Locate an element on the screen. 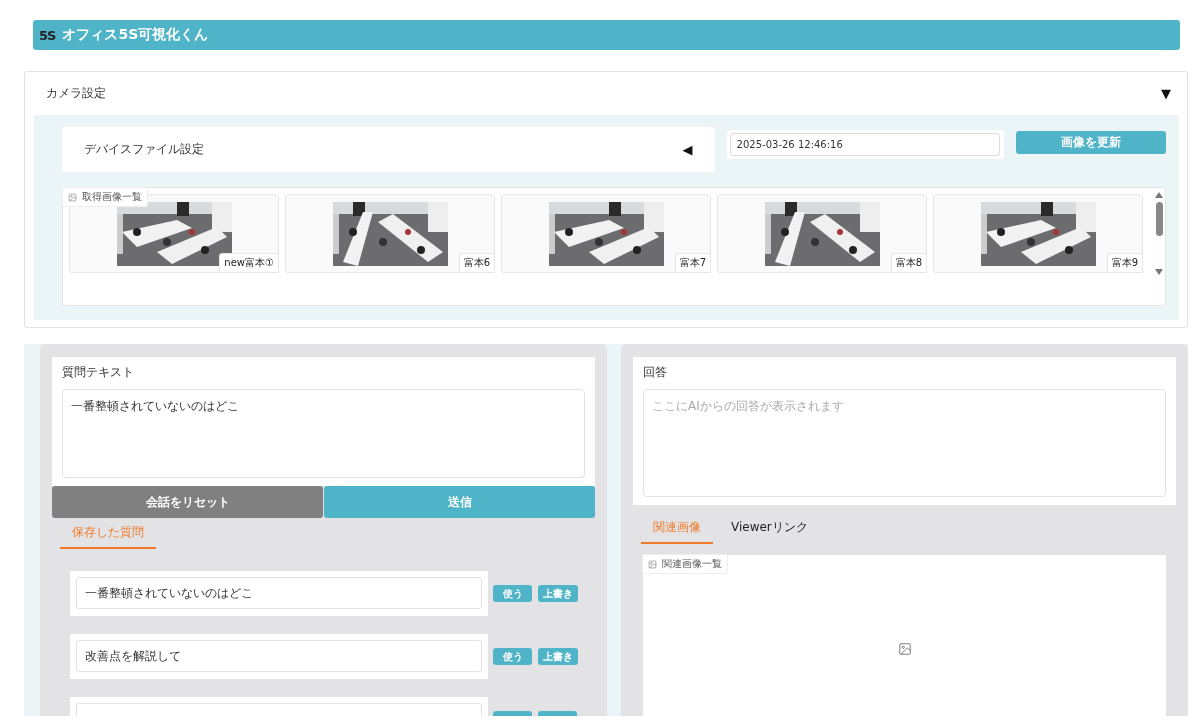 Image resolution: width=1200 pixels, height=720 pixels. device-file-accordion: デバイスファイル設定 ◀ is located at coordinates (388, 149).